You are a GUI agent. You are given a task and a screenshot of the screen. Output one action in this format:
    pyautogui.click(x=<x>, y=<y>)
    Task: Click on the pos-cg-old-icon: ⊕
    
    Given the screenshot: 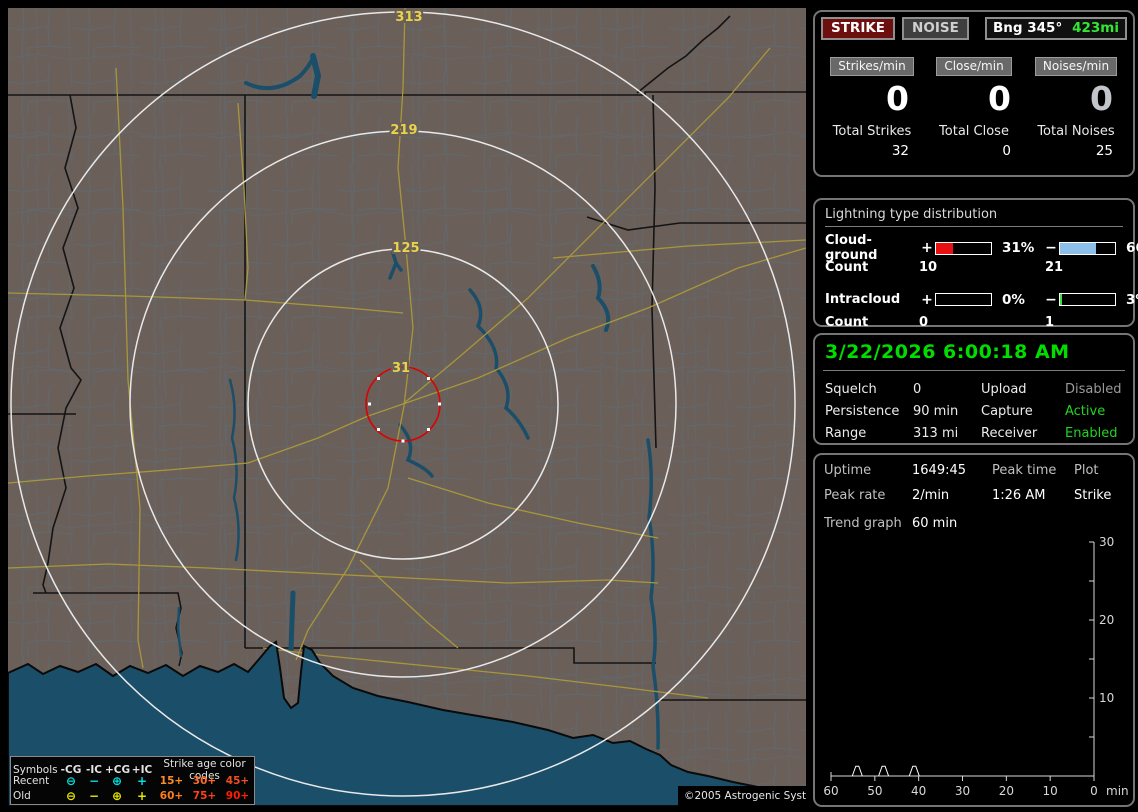 What is the action you would take?
    pyautogui.click(x=117, y=795)
    